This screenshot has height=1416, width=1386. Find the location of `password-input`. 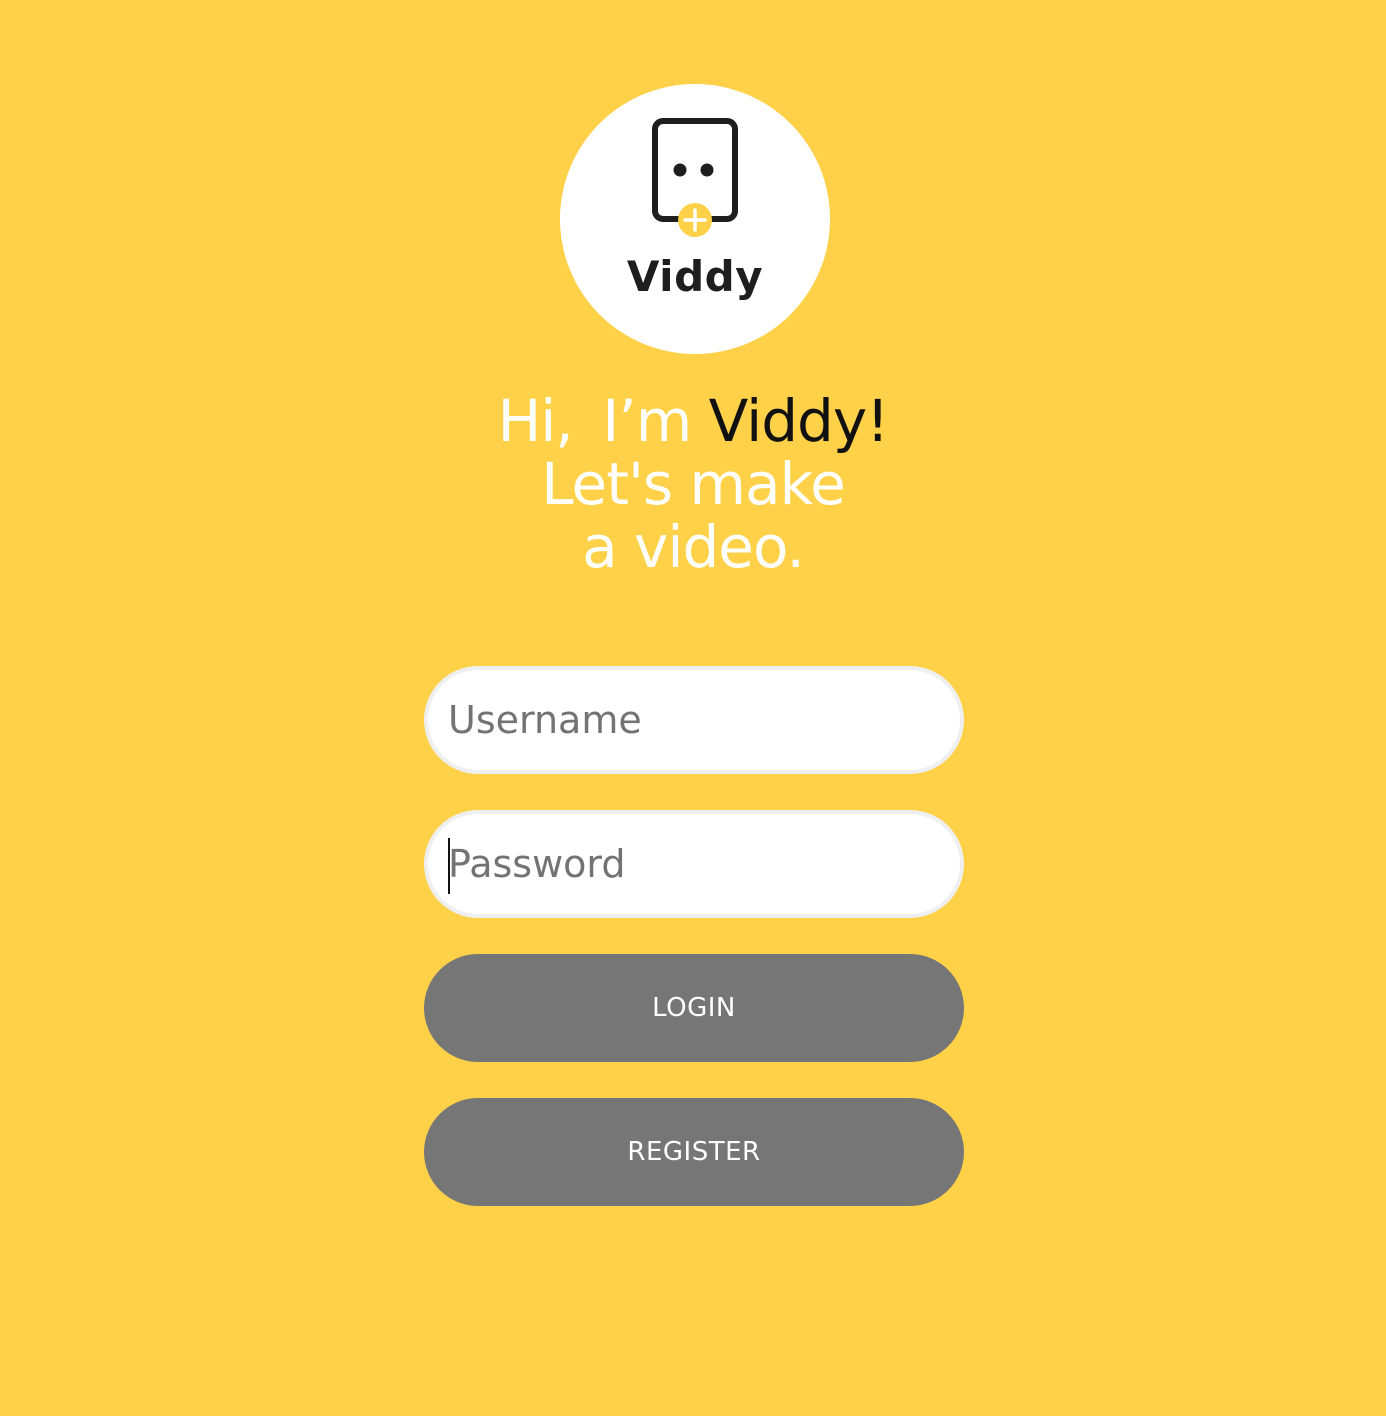

password-input is located at coordinates (693, 864).